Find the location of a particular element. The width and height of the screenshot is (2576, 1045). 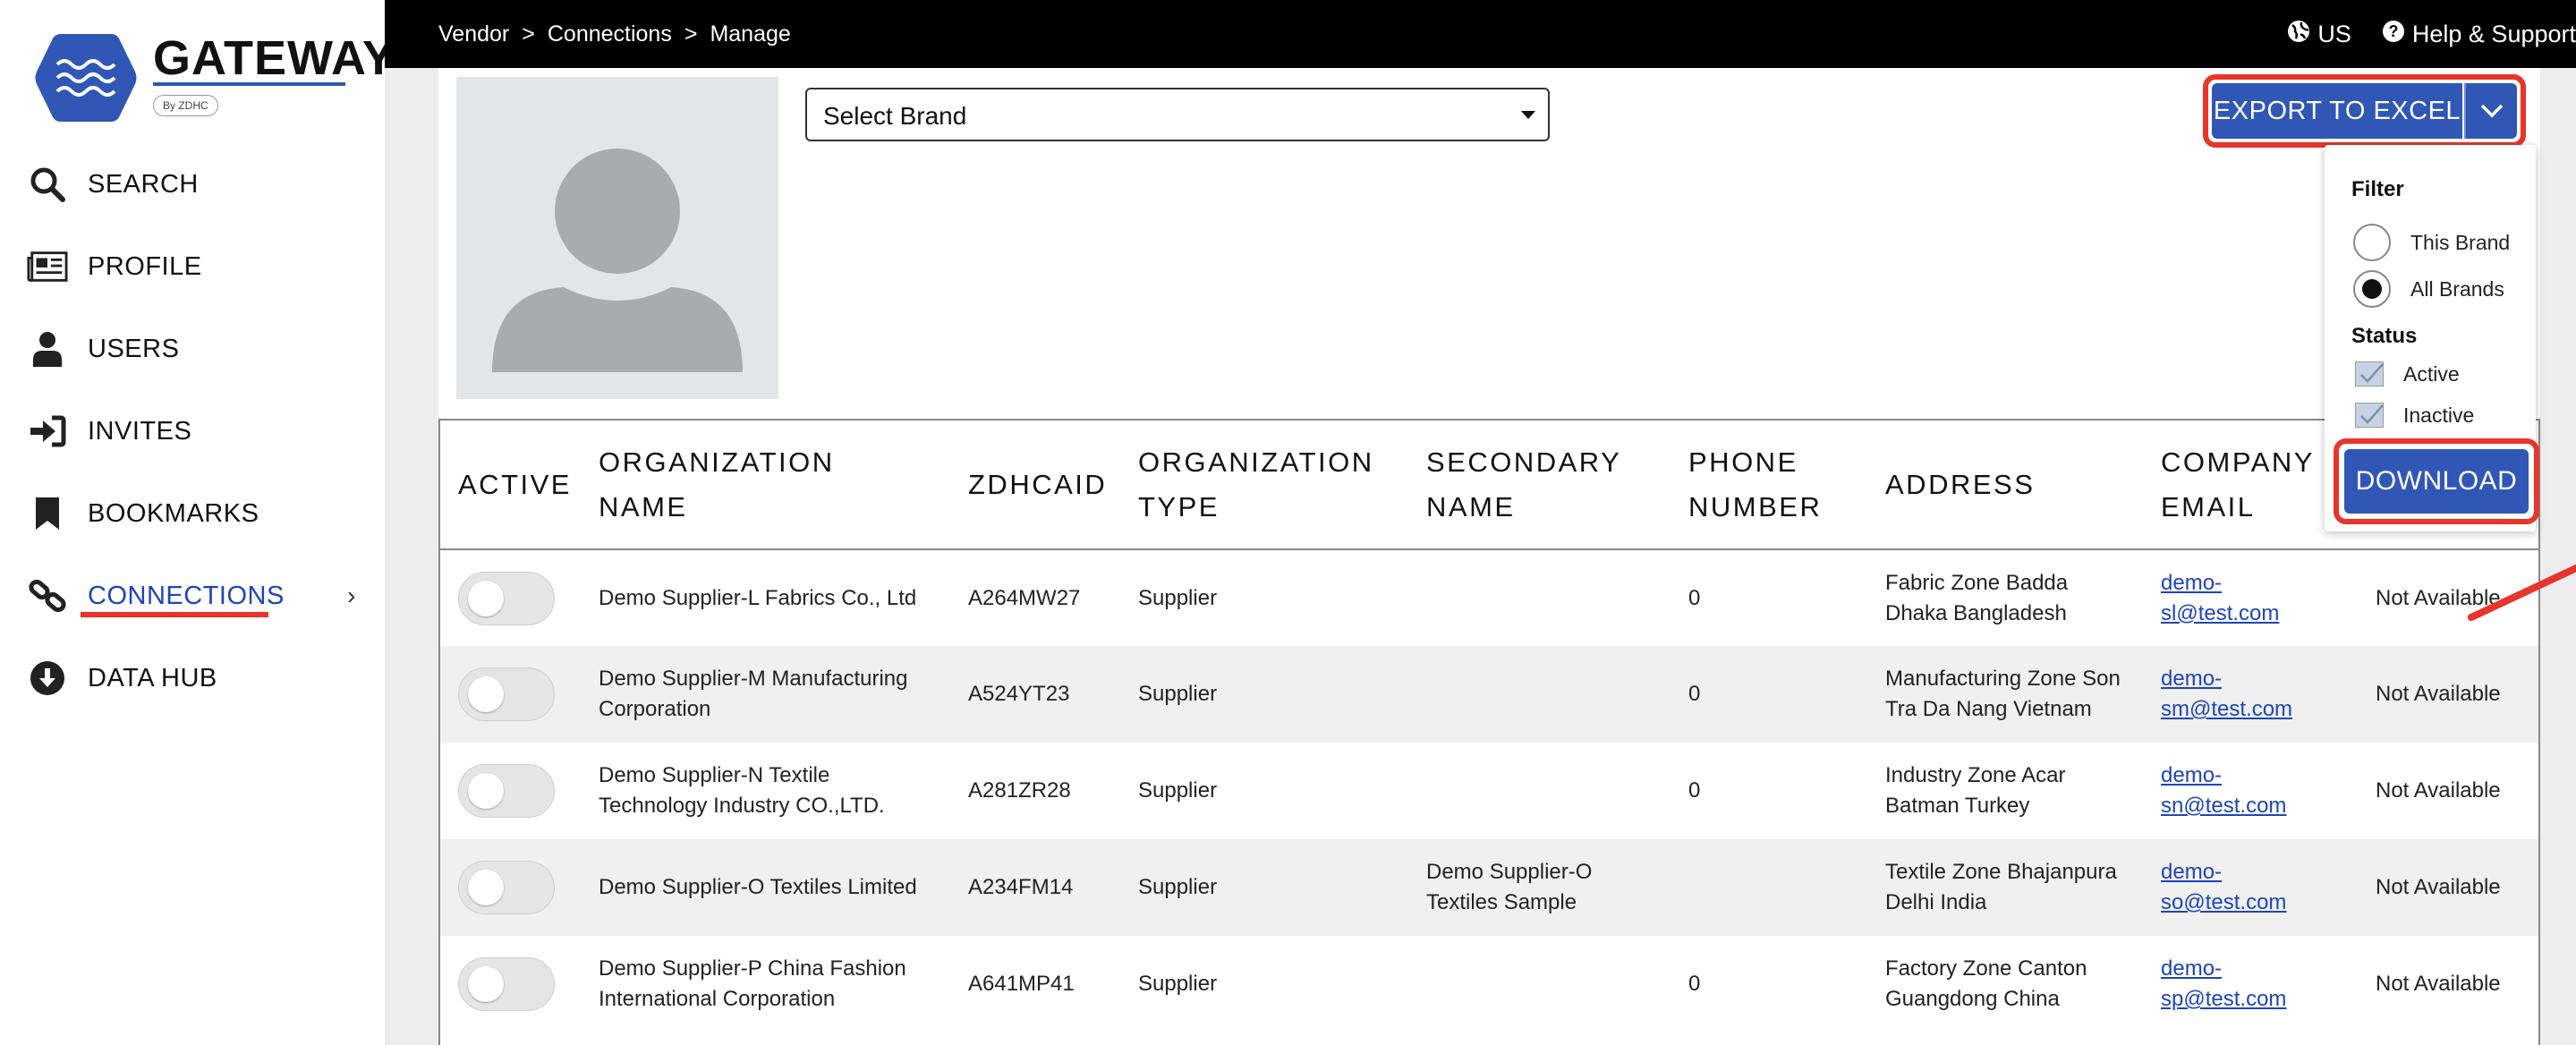

region-selector: US is located at coordinates (2319, 35).